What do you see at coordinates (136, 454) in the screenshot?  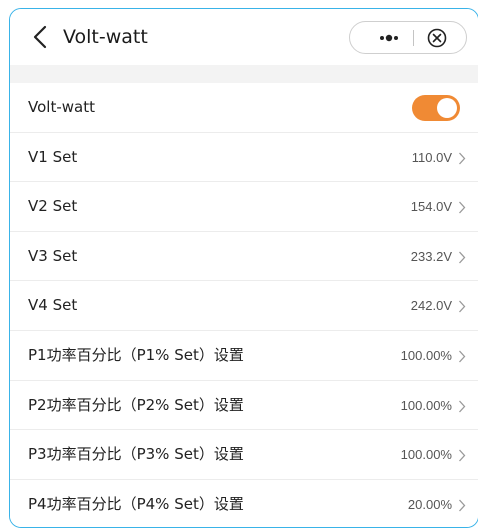 I see `setting-label: P3功率百分比（P3% Set）设置` at bounding box center [136, 454].